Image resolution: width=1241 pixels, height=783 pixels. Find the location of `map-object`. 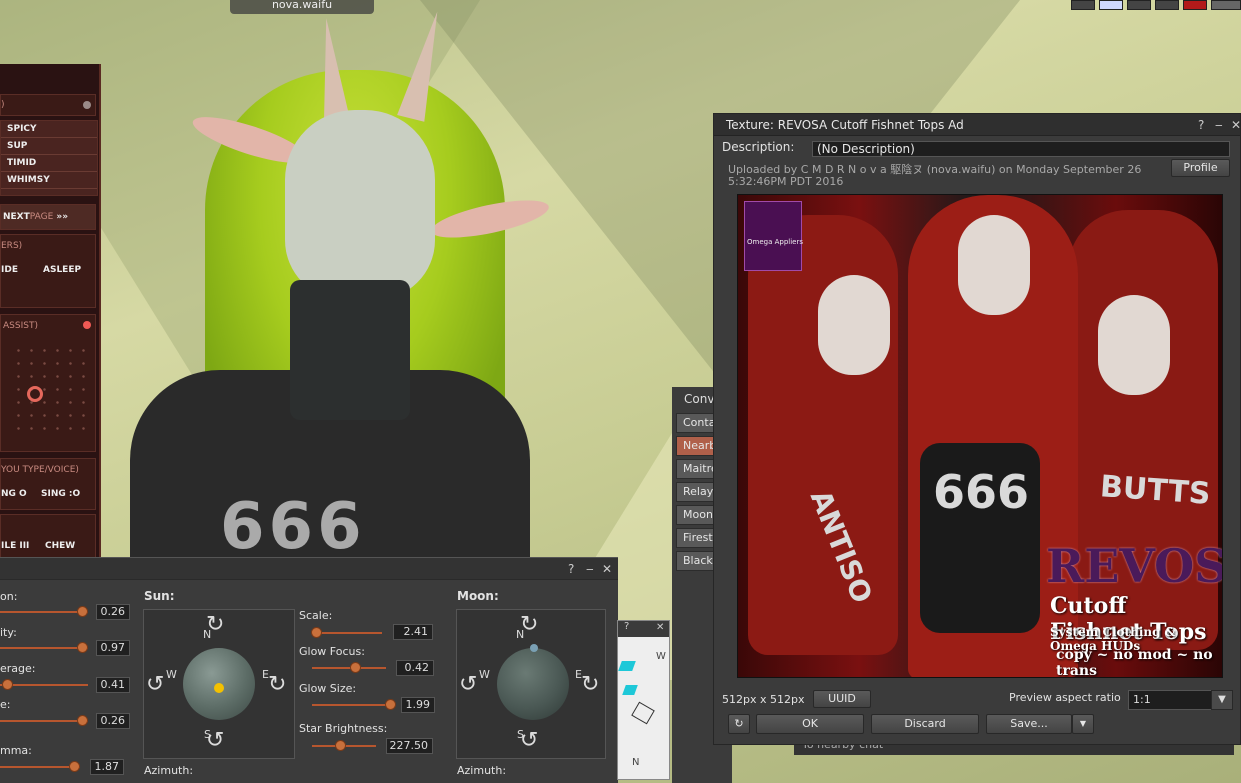

map-object is located at coordinates (627, 666).